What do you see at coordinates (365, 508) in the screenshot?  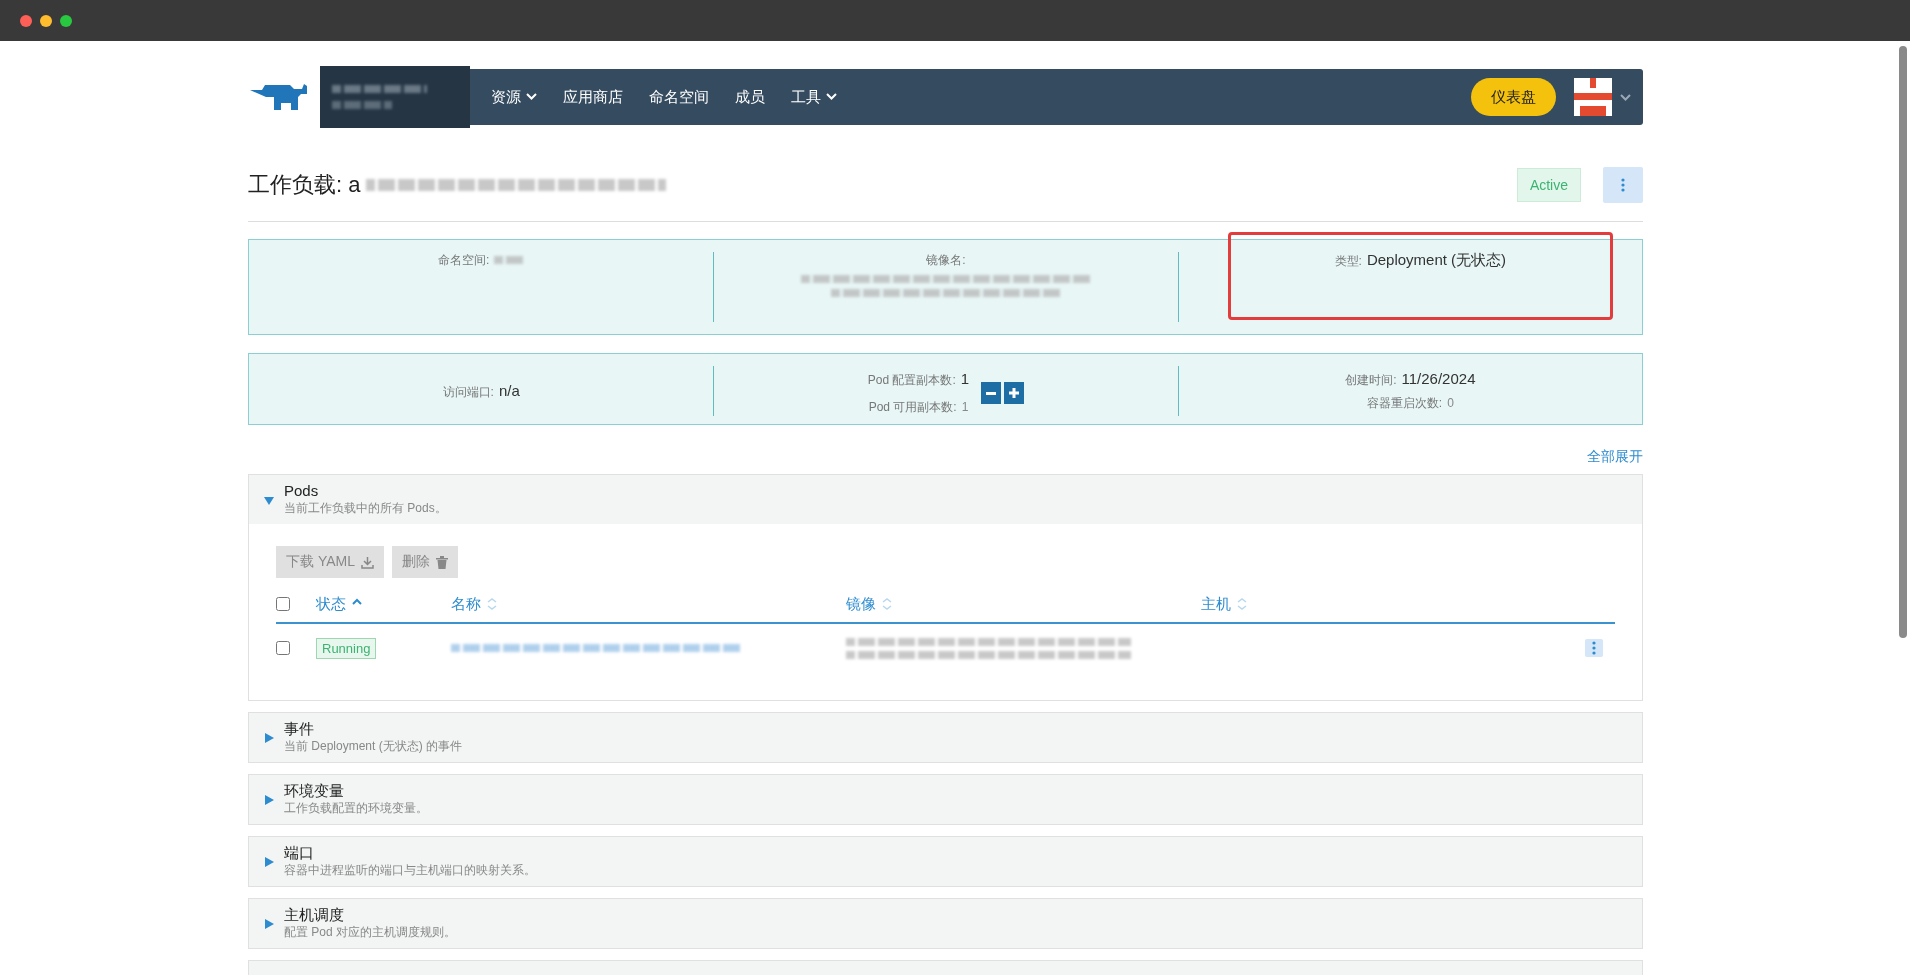 I see `section-subtitle: 当前工作负载中的所有 Pods。` at bounding box center [365, 508].